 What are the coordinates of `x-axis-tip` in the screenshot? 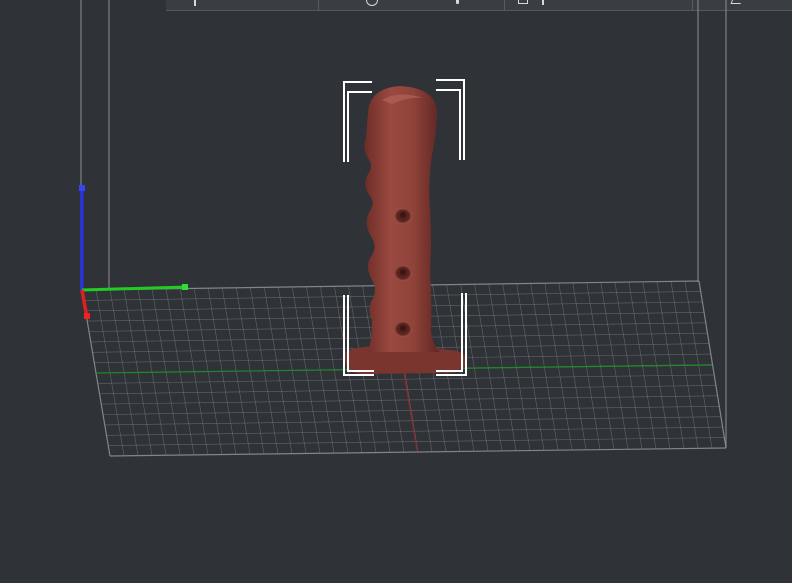 It's located at (87, 316).